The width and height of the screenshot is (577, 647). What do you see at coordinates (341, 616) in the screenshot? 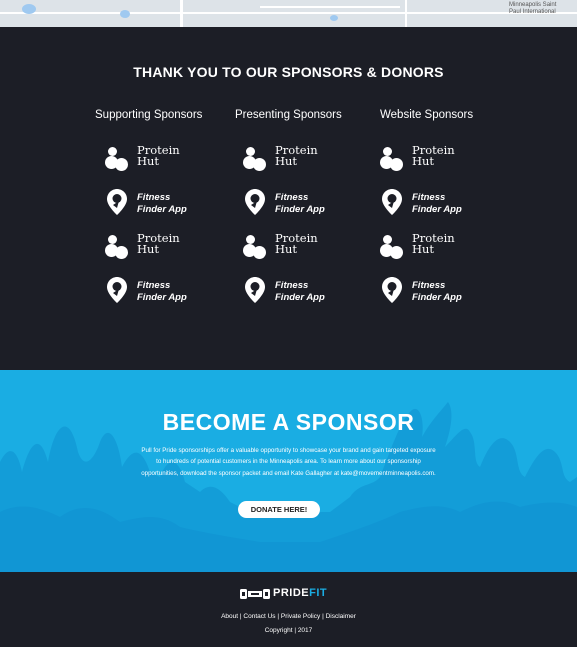
I see `footer-link-disclaimer: Disclaimer` at bounding box center [341, 616].